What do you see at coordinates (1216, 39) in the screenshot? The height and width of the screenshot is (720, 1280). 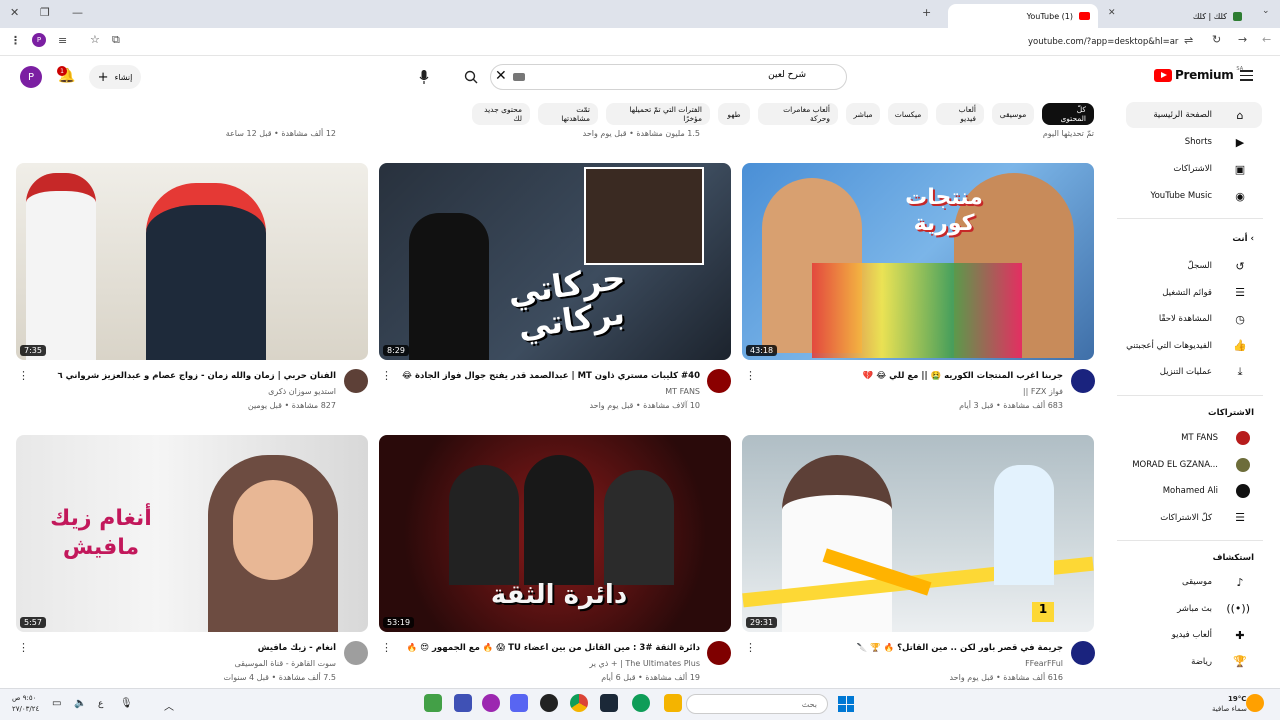 I see `reload-icon: ↻` at bounding box center [1216, 39].